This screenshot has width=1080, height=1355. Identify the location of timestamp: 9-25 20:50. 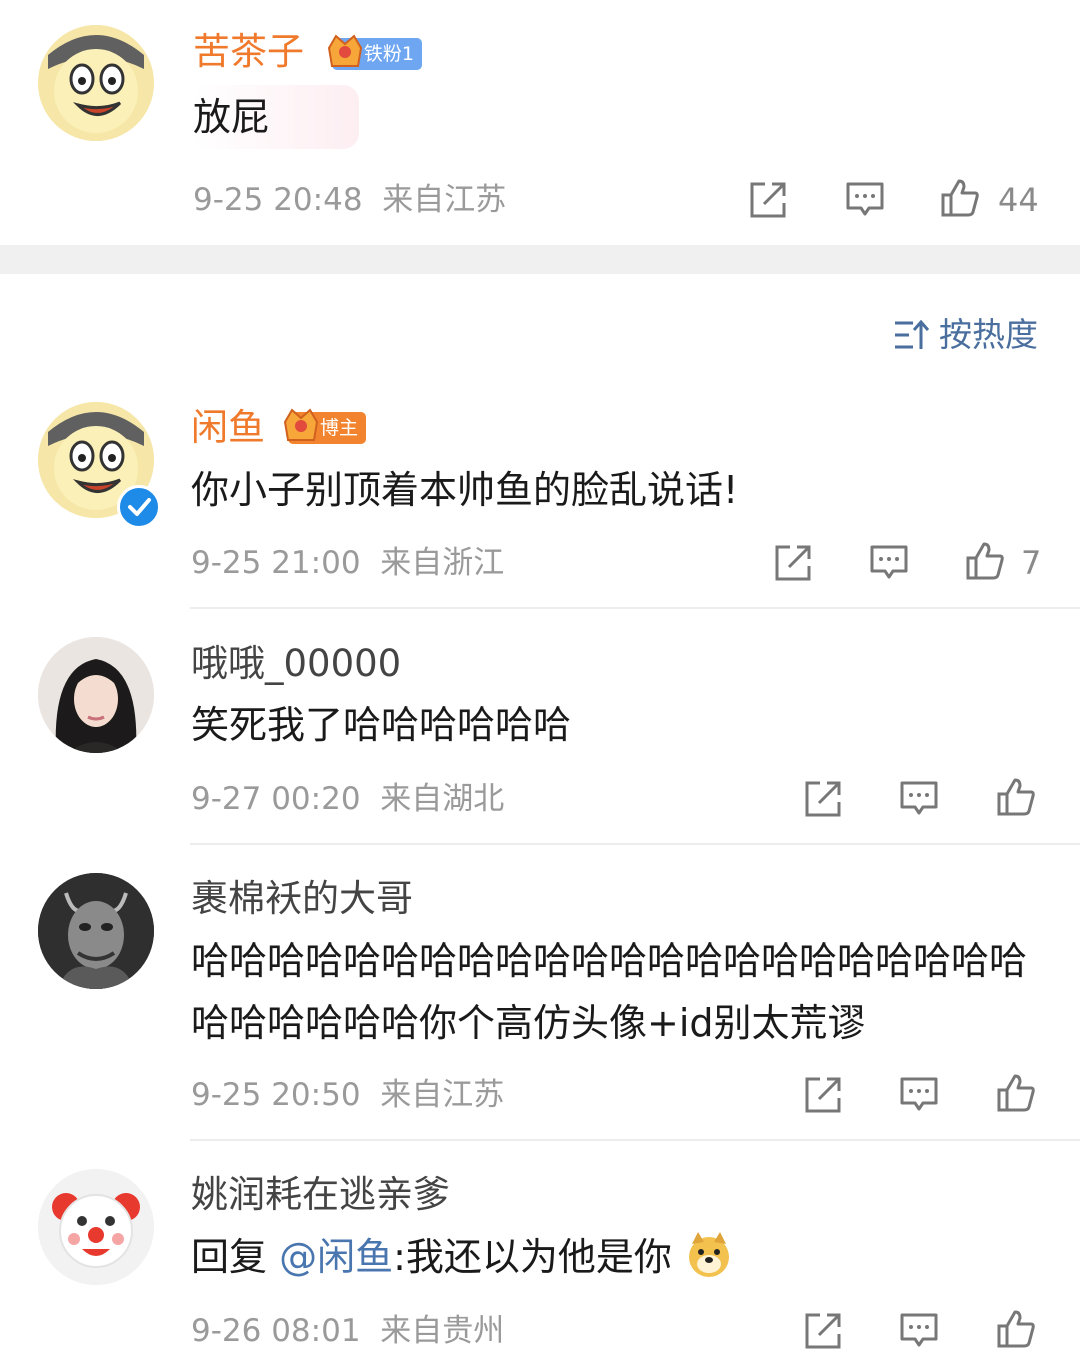
(276, 1095).